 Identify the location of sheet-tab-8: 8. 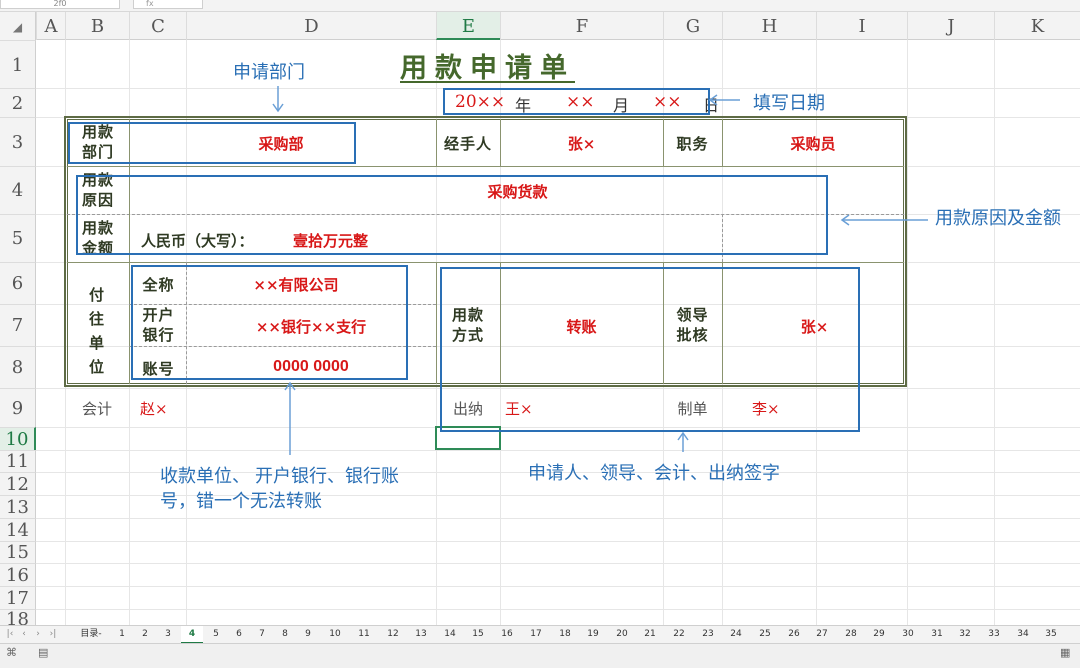
(285, 634).